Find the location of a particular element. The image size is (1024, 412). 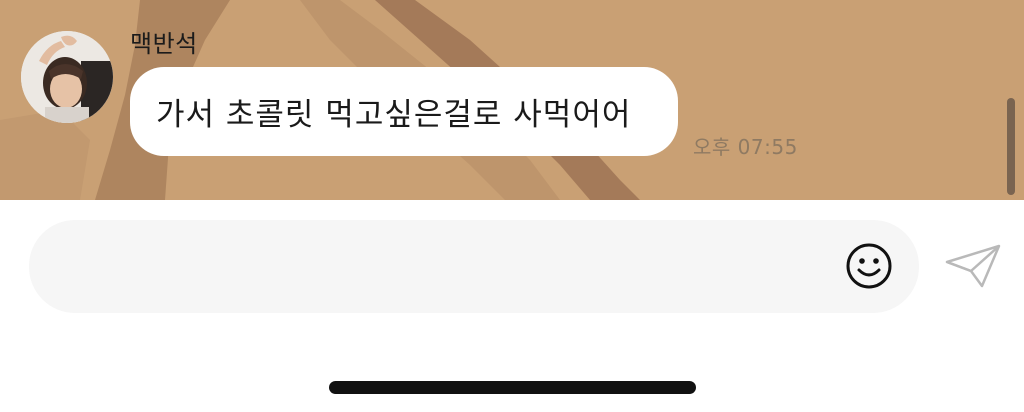

smiley-face-icon is located at coordinates (869, 266).